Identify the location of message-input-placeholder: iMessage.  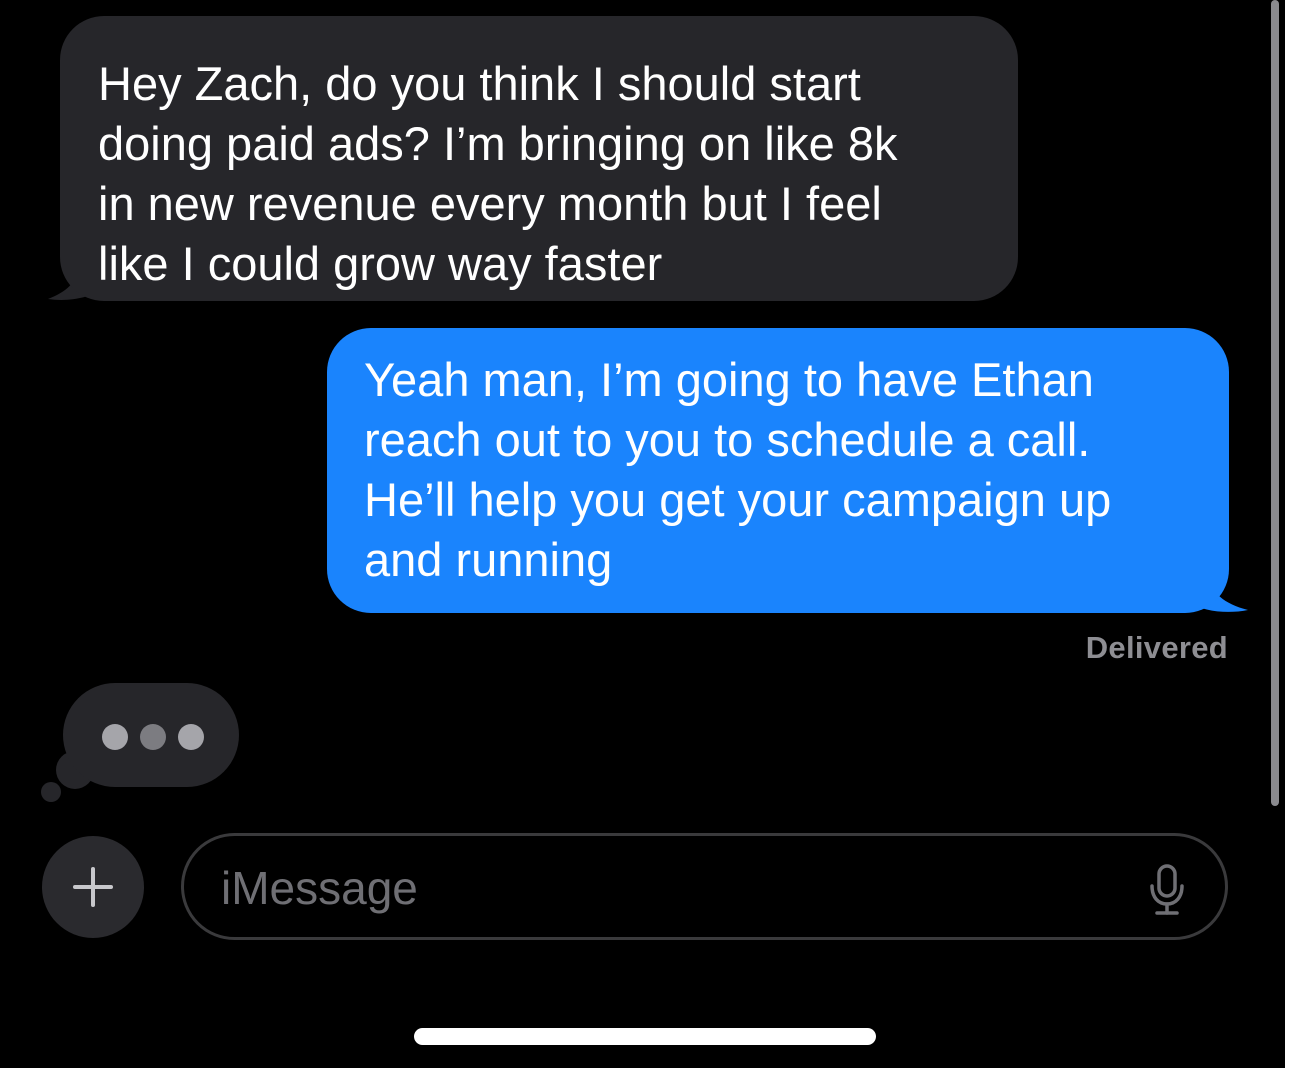
(319, 888).